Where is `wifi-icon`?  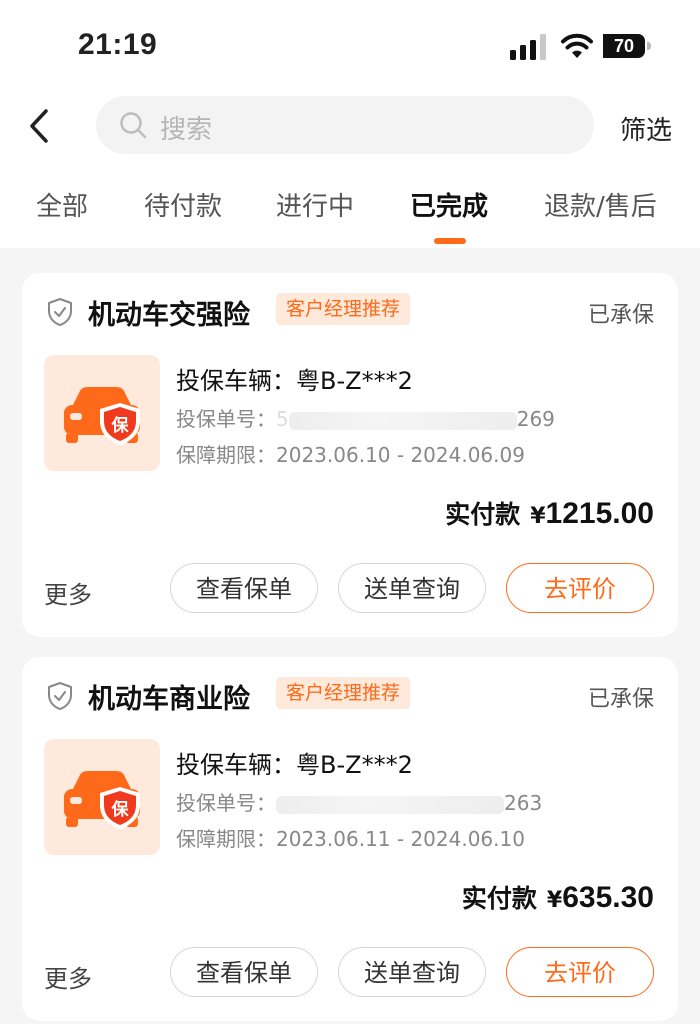
wifi-icon is located at coordinates (577, 45).